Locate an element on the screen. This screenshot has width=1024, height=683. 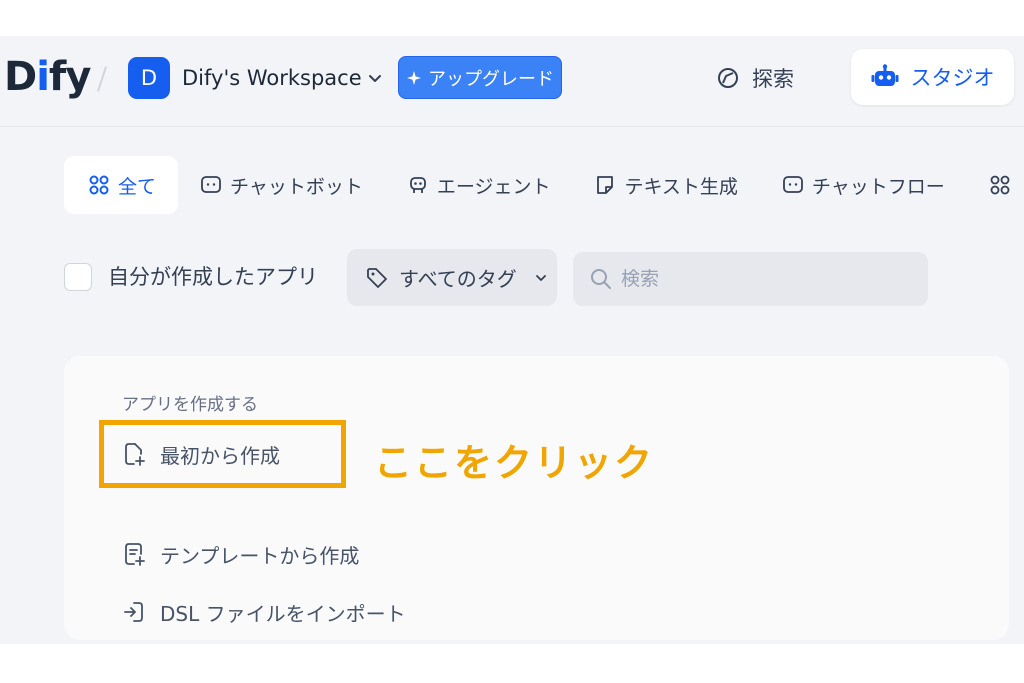
upgrade-label: アップグレード is located at coordinates (491, 79).